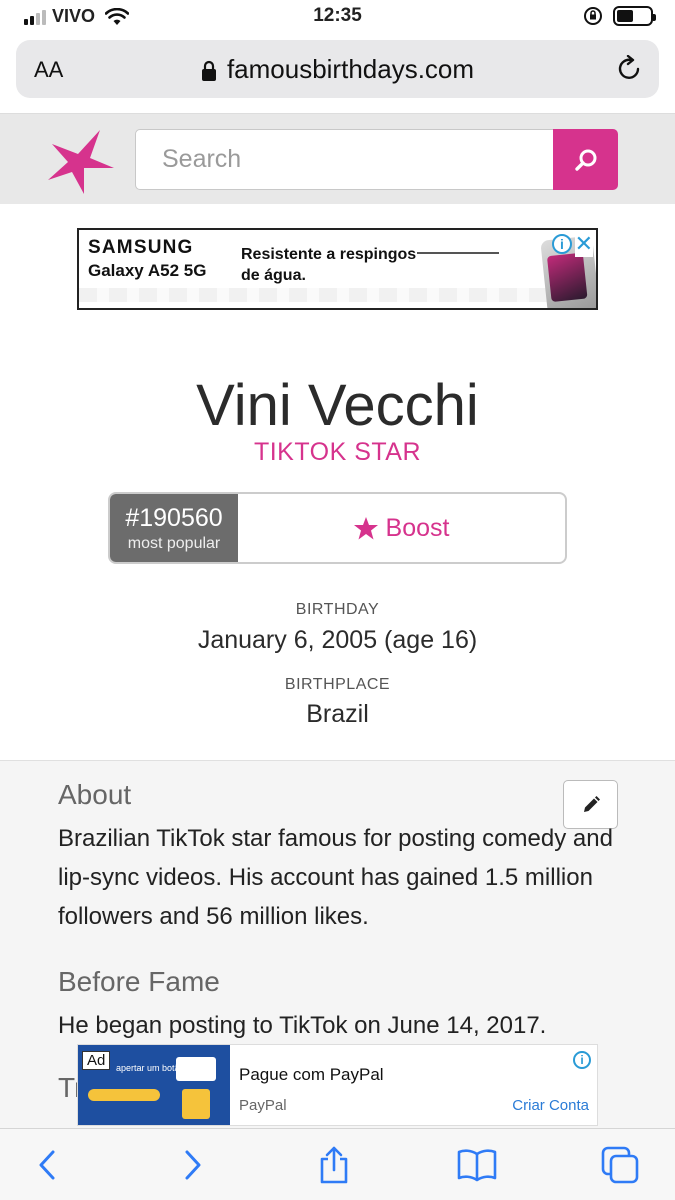  I want to click on url-text: famousbirthdays.com, so click(350, 69).